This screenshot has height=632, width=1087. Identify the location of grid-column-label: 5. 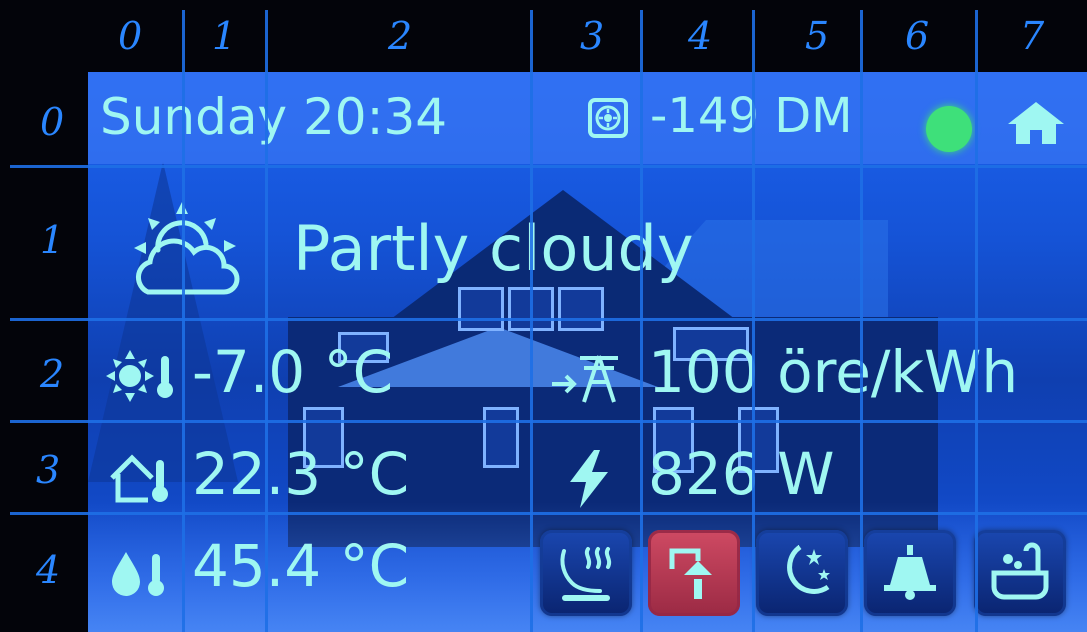
(817, 36).